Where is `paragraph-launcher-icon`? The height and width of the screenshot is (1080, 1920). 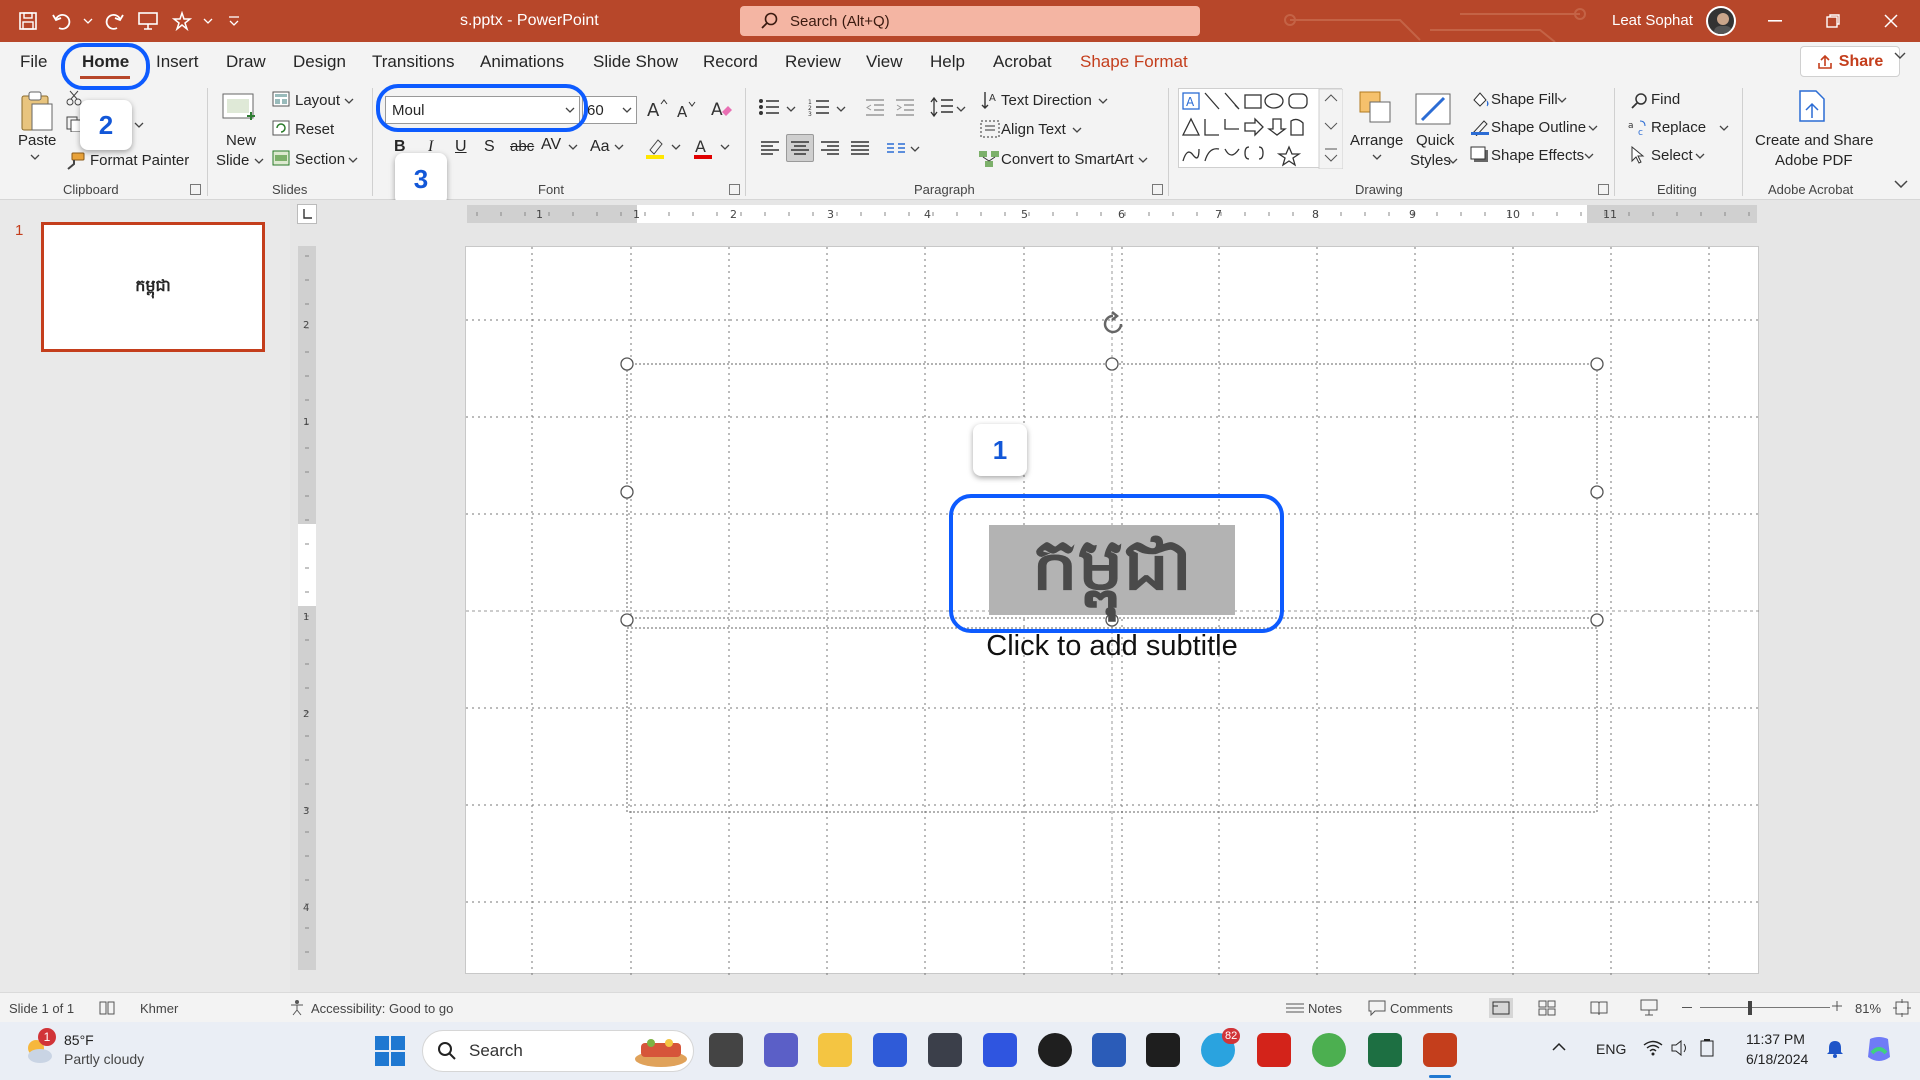
paragraph-launcher-icon is located at coordinates (1157, 189).